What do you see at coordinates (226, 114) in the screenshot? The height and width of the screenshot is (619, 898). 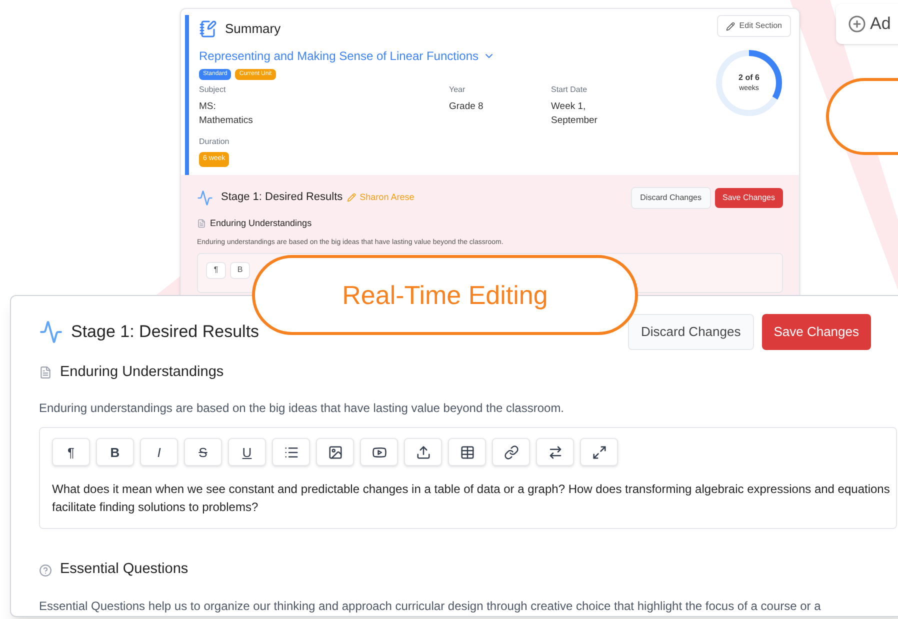 I see `field-value: MS: Mathematics` at bounding box center [226, 114].